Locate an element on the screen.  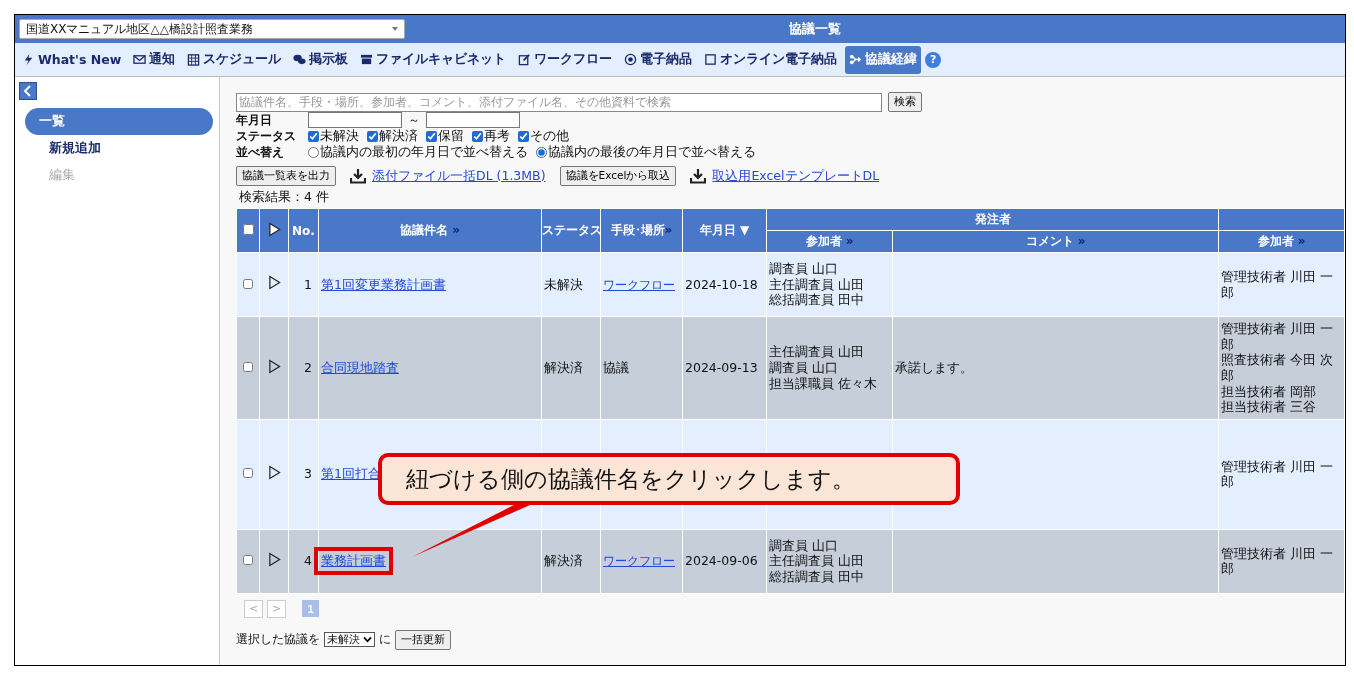
select-all-checkbox is located at coordinates (248, 229).